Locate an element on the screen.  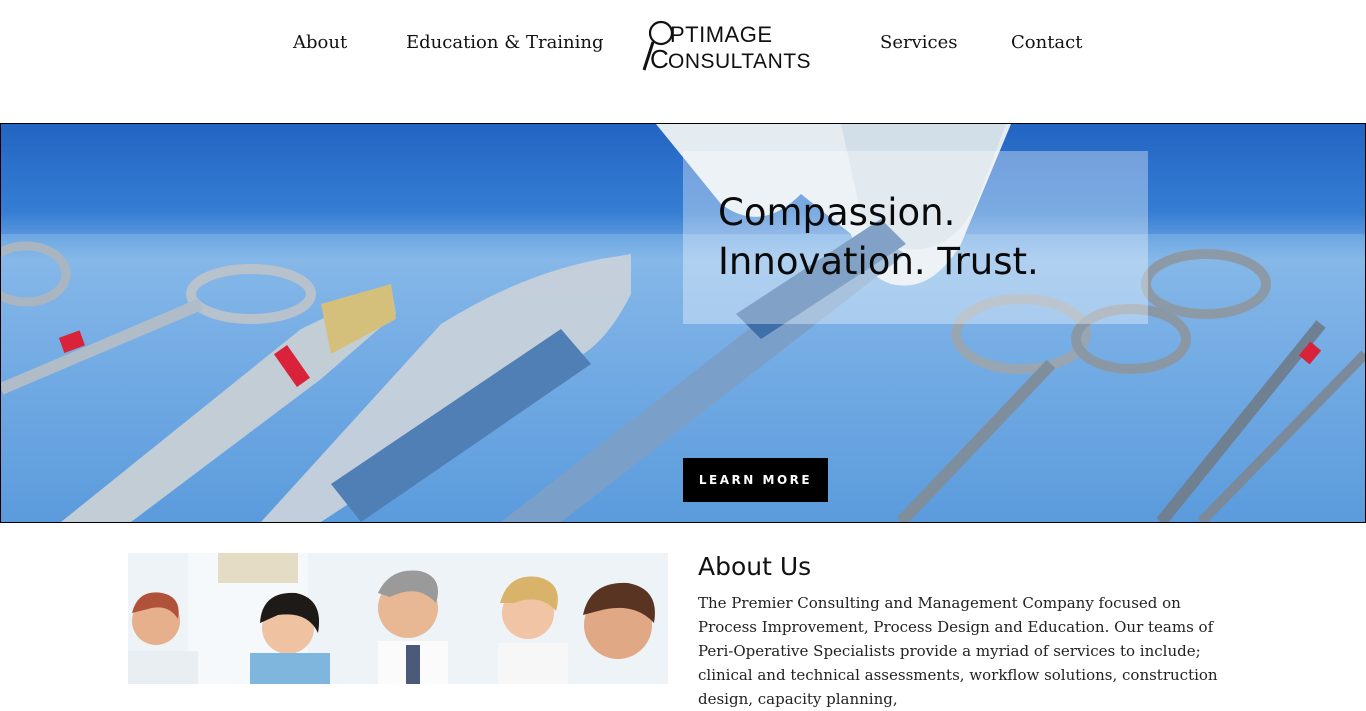
medical-team-image is located at coordinates (398, 618).